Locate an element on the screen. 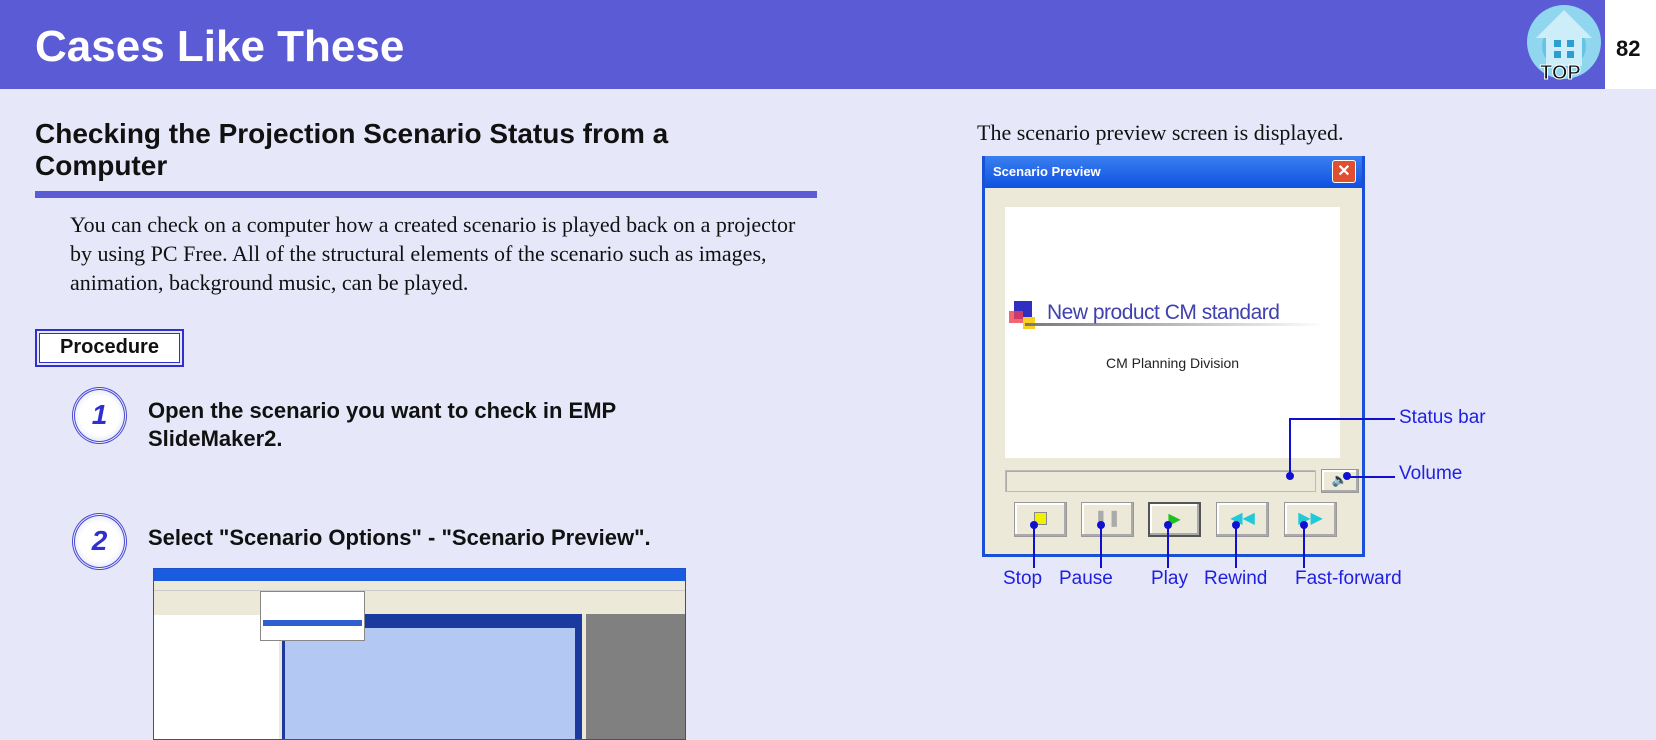  status-bar is located at coordinates (1160, 481).